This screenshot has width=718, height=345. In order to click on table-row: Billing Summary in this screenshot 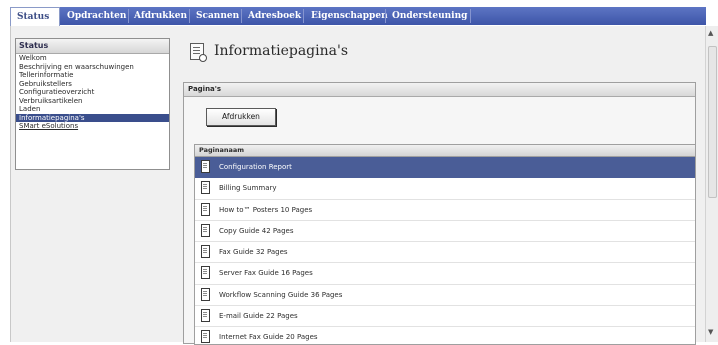, I will do `click(445, 189)`.